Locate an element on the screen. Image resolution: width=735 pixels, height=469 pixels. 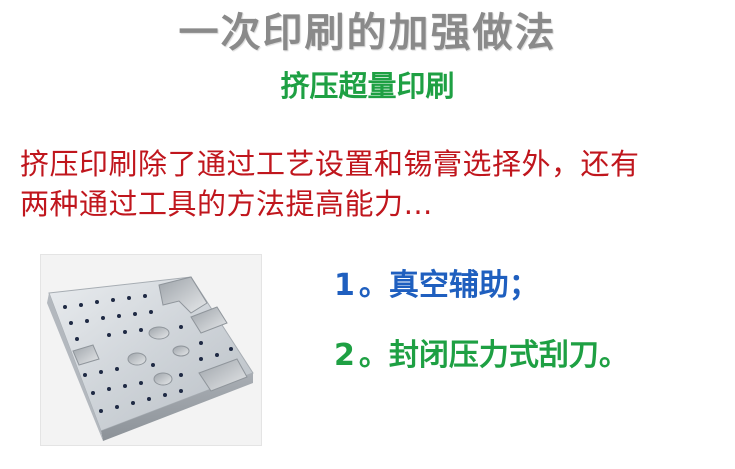
aluminum-plate-illustration is located at coordinates (151, 350).